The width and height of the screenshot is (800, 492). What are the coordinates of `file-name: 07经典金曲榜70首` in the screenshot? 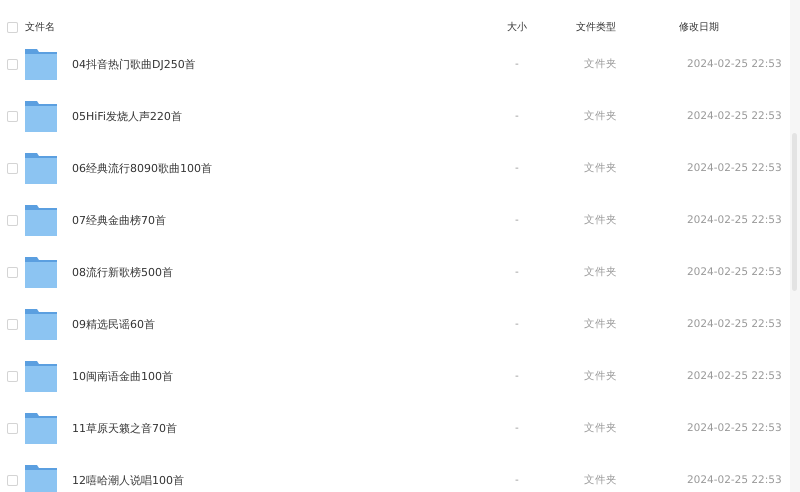 It's located at (293, 220).